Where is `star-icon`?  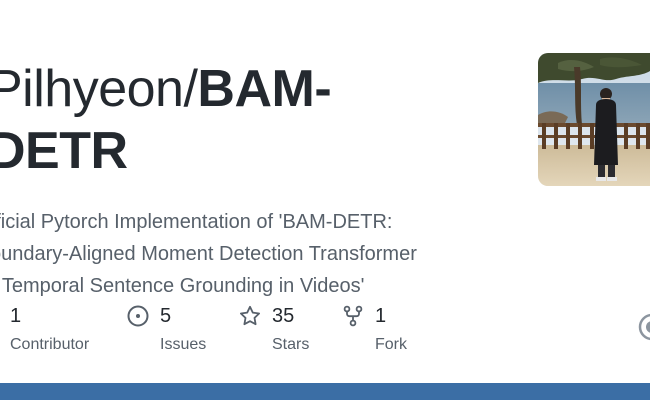
star-icon is located at coordinates (250, 316).